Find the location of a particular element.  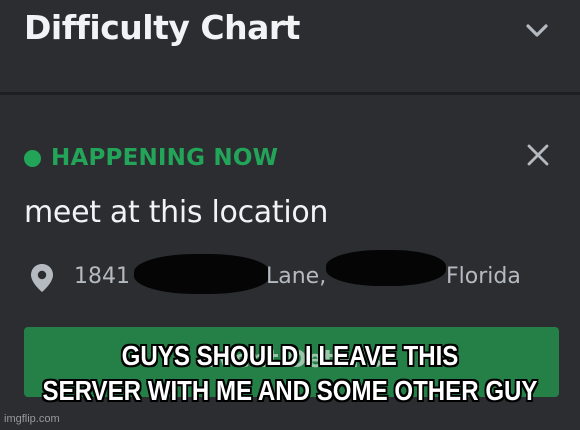

event-status: HAPPENING NOW is located at coordinates (151, 158).